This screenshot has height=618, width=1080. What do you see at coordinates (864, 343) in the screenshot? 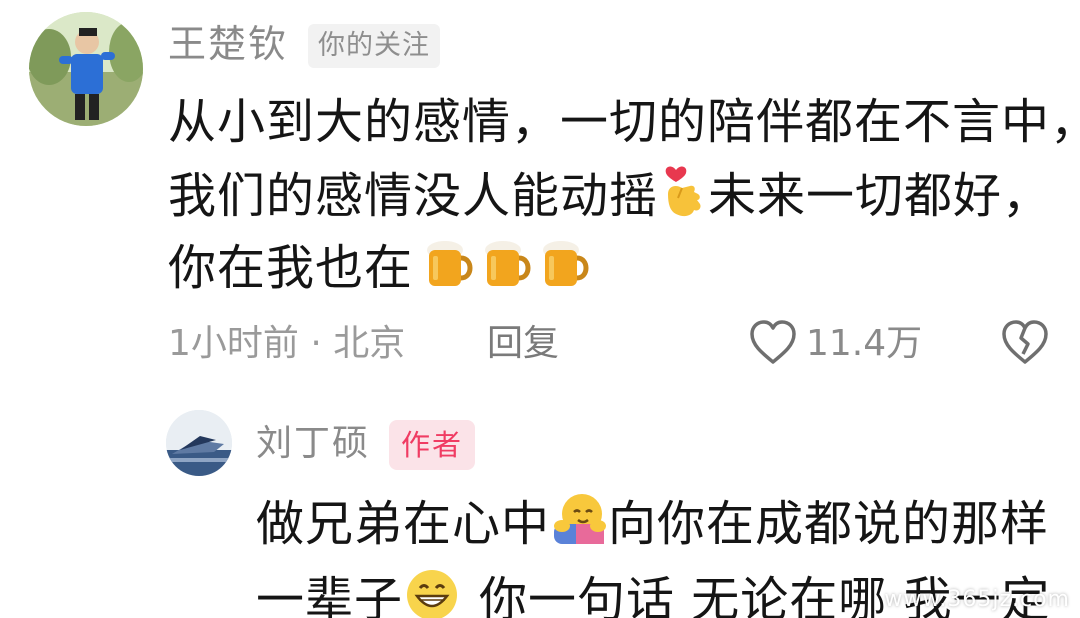
I see `like-count: 11.4万` at bounding box center [864, 343].